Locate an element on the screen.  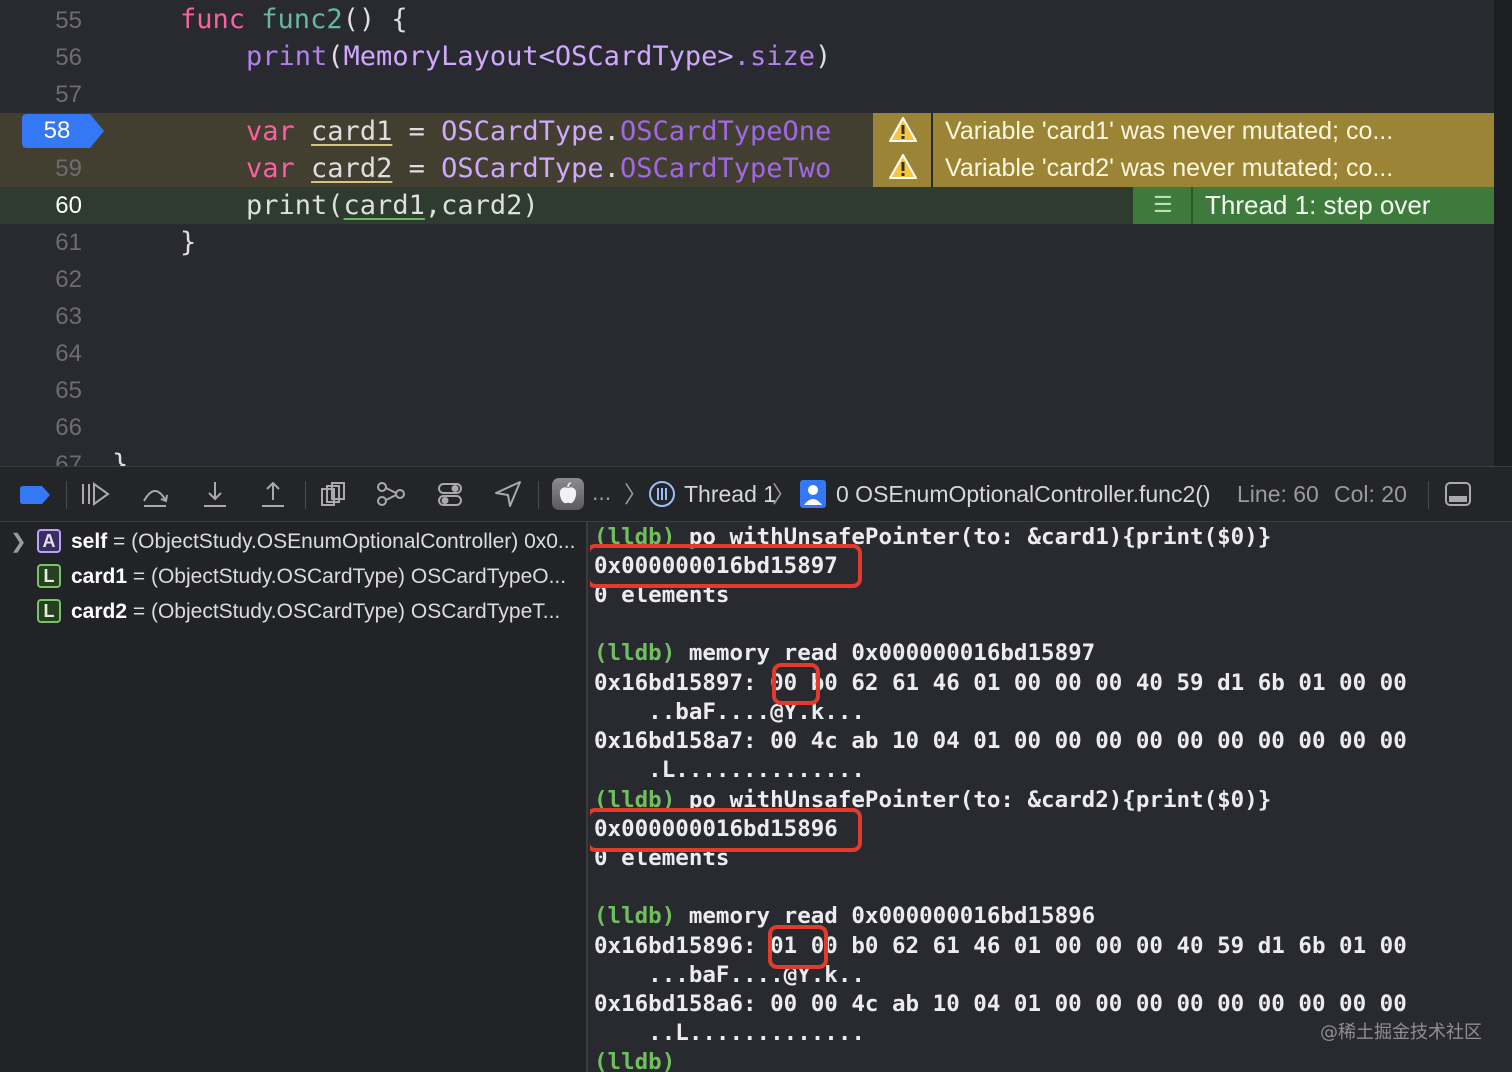
disclosure-chevron-icon: ❯ is located at coordinates (18, 541).